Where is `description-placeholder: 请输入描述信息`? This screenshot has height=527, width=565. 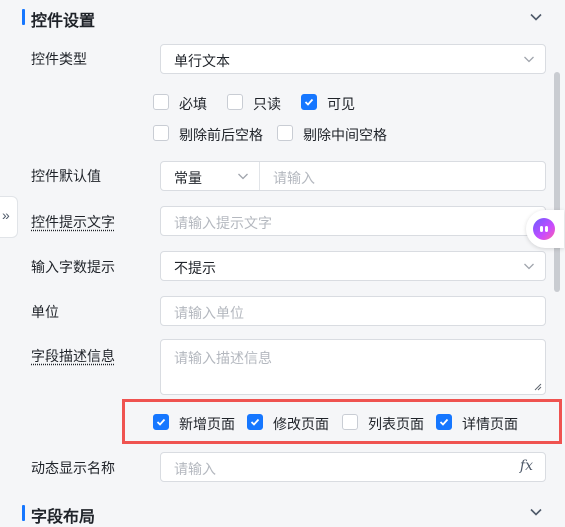 description-placeholder: 请输入描述信息 is located at coordinates (223, 358).